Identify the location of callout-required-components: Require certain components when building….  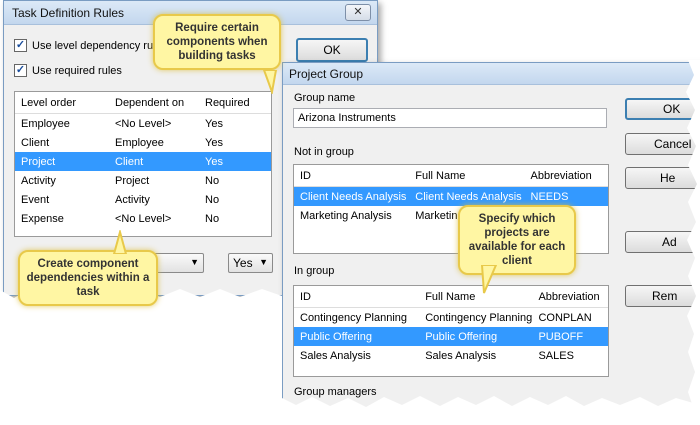
(217, 42).